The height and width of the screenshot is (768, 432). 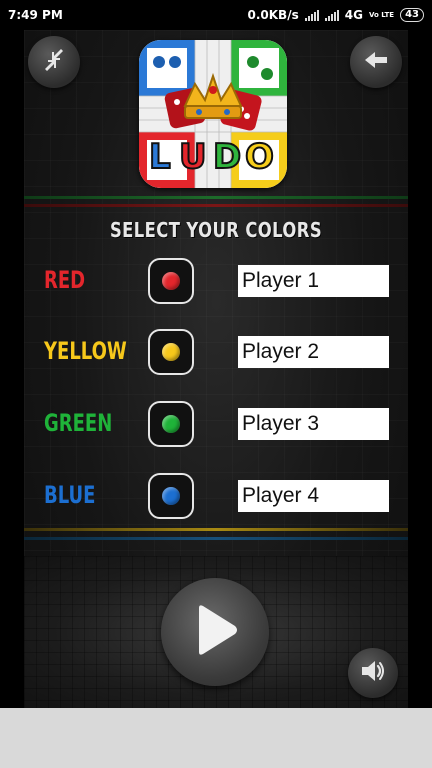 What do you see at coordinates (353, 15) in the screenshot?
I see `network-type: 4G` at bounding box center [353, 15].